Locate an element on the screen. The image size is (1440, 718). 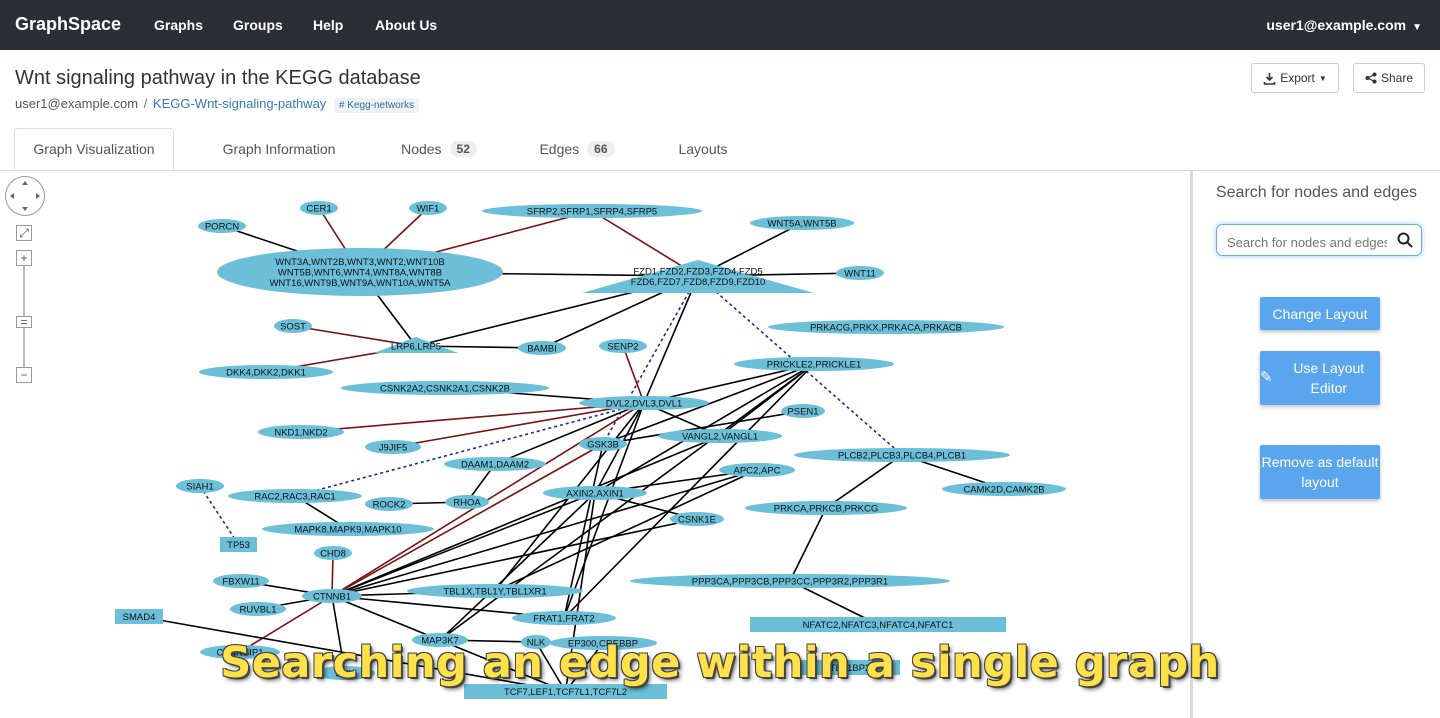
nav-help: Help is located at coordinates (328, 25).